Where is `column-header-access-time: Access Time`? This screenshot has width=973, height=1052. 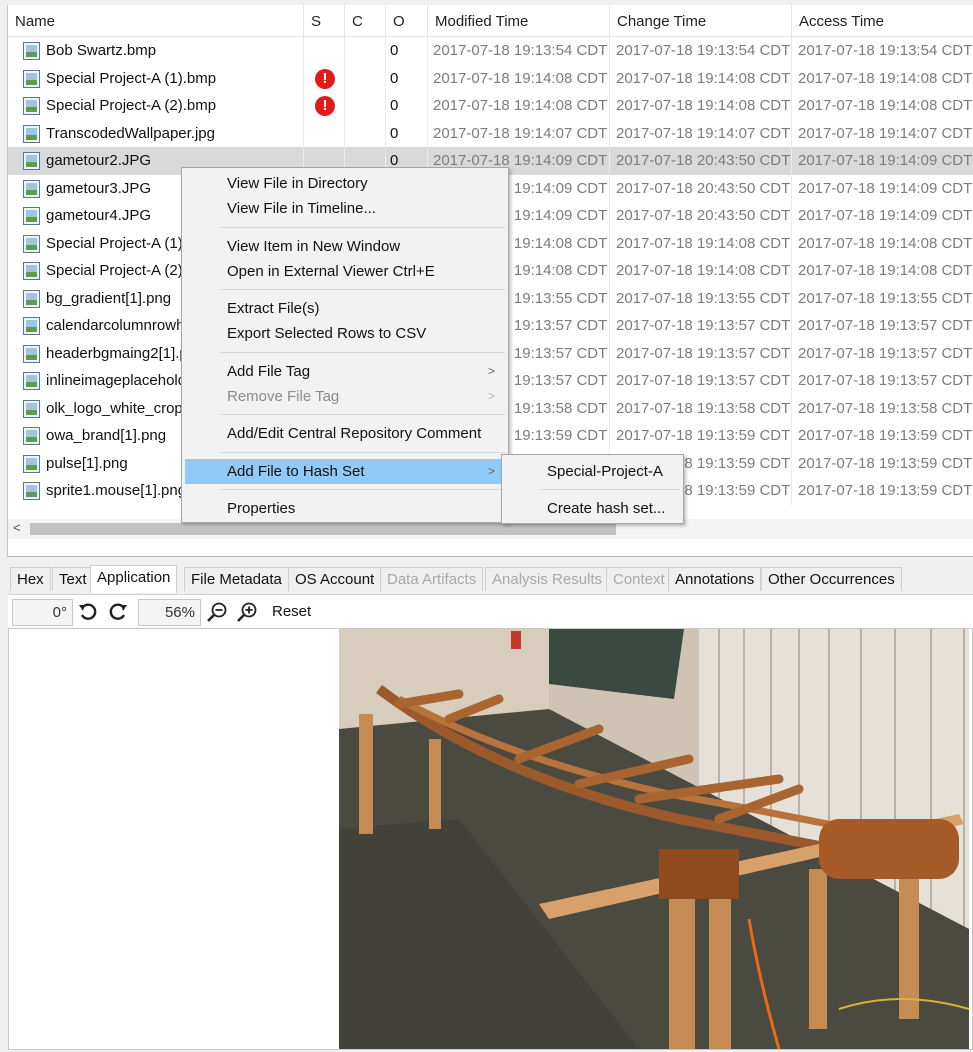 column-header-access-time: Access Time is located at coordinates (882, 21).